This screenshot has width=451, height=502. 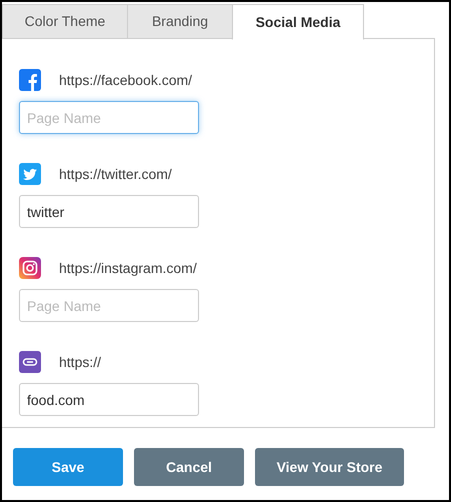 I want to click on link-icon, so click(x=30, y=362).